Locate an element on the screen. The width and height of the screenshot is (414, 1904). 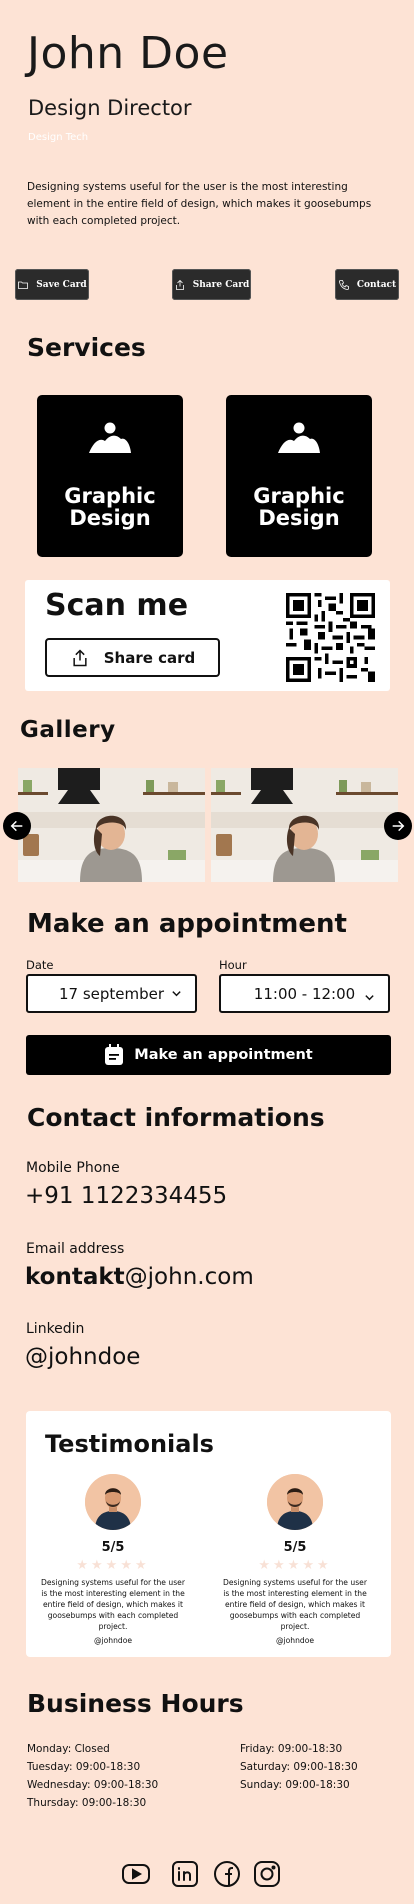
appointment-heading: Make an appointment is located at coordinates (187, 924).